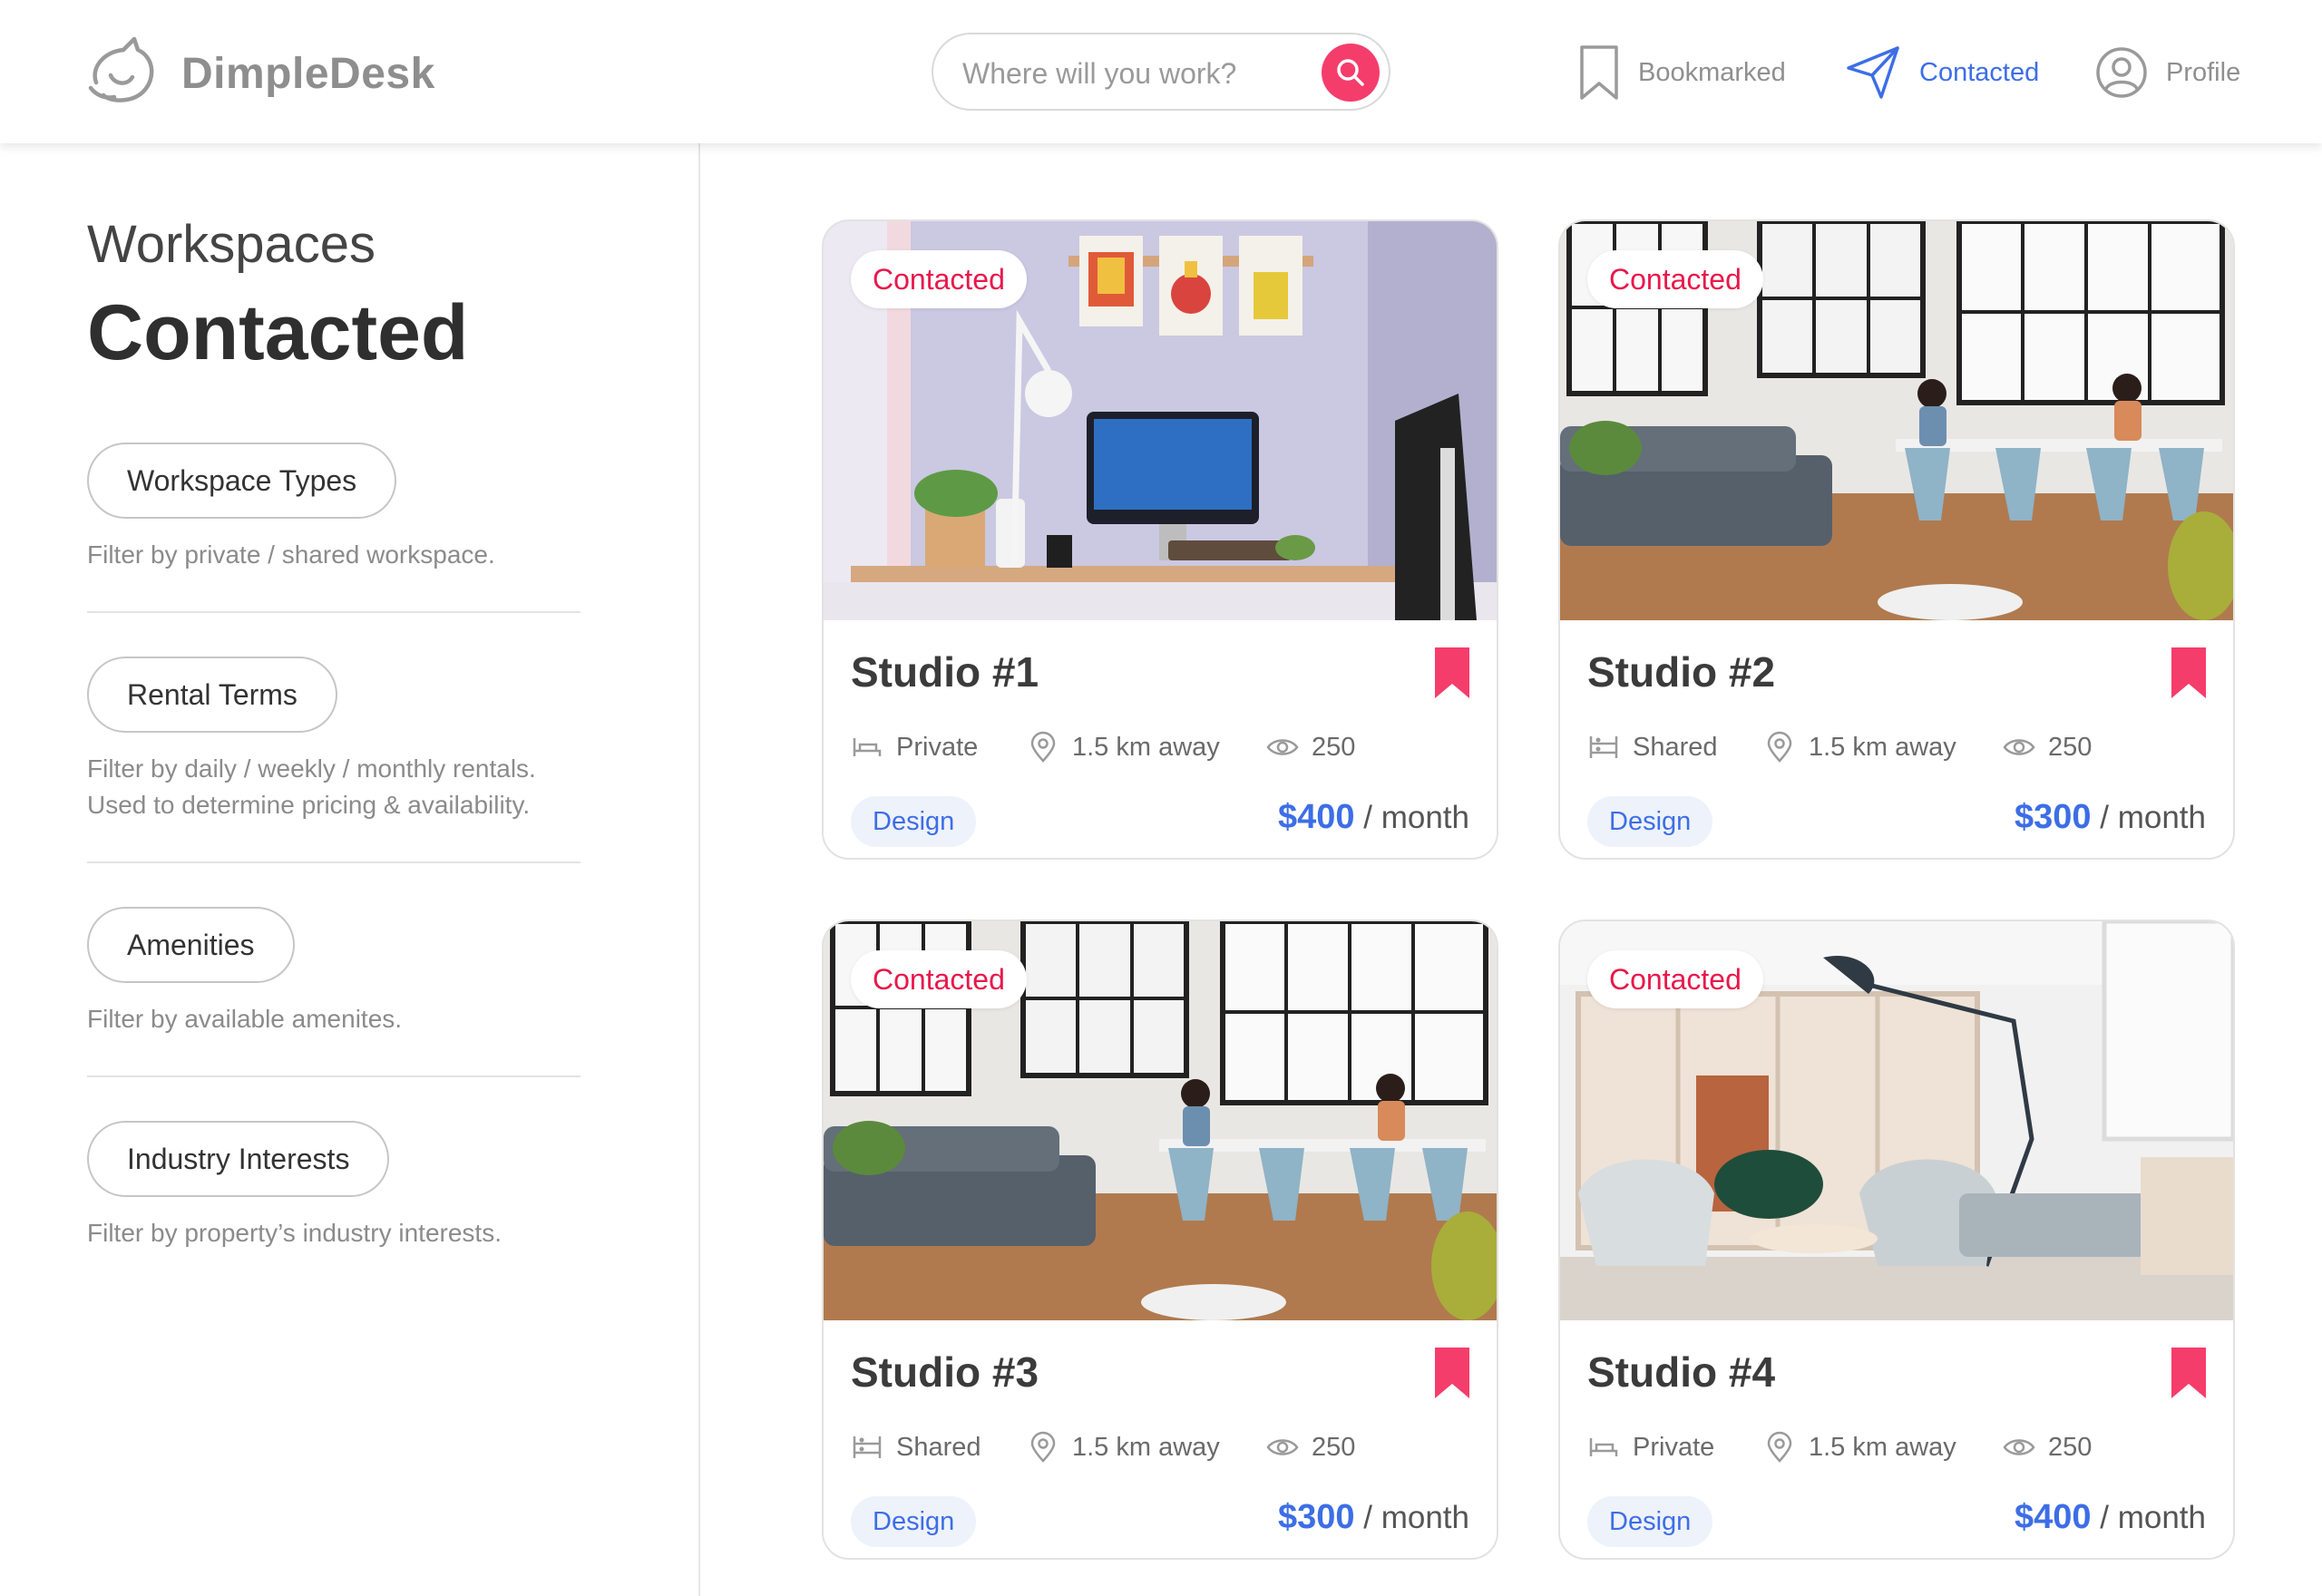 The image size is (2322, 1596). I want to click on search-bar, so click(1161, 72).